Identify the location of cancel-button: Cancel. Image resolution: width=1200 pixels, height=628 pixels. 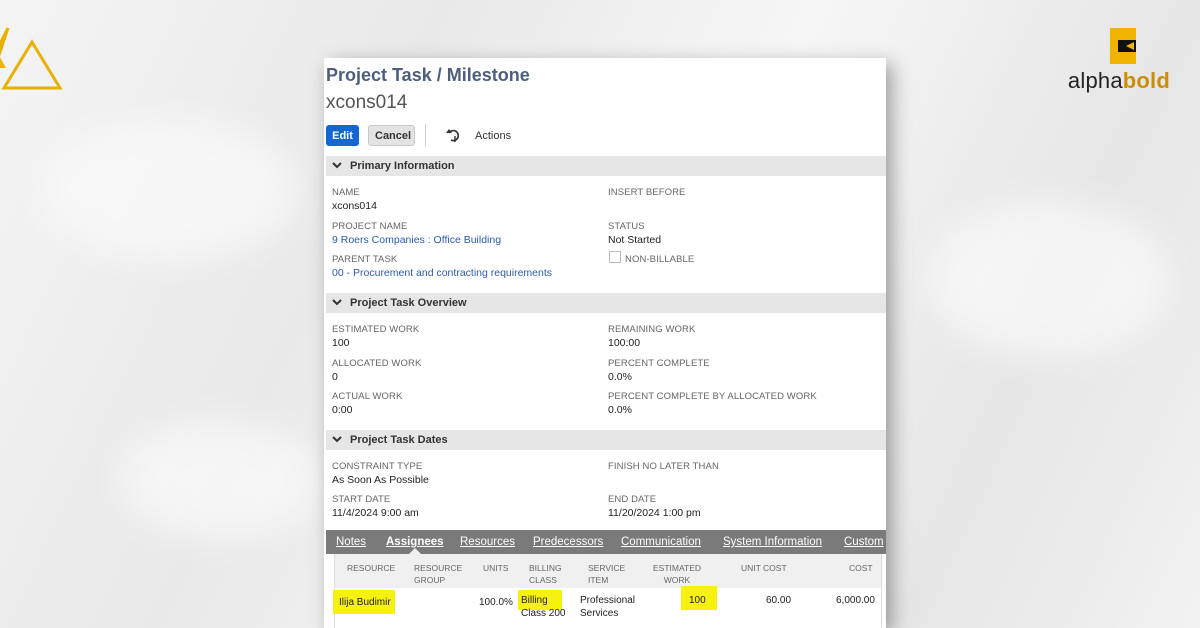
(391, 135).